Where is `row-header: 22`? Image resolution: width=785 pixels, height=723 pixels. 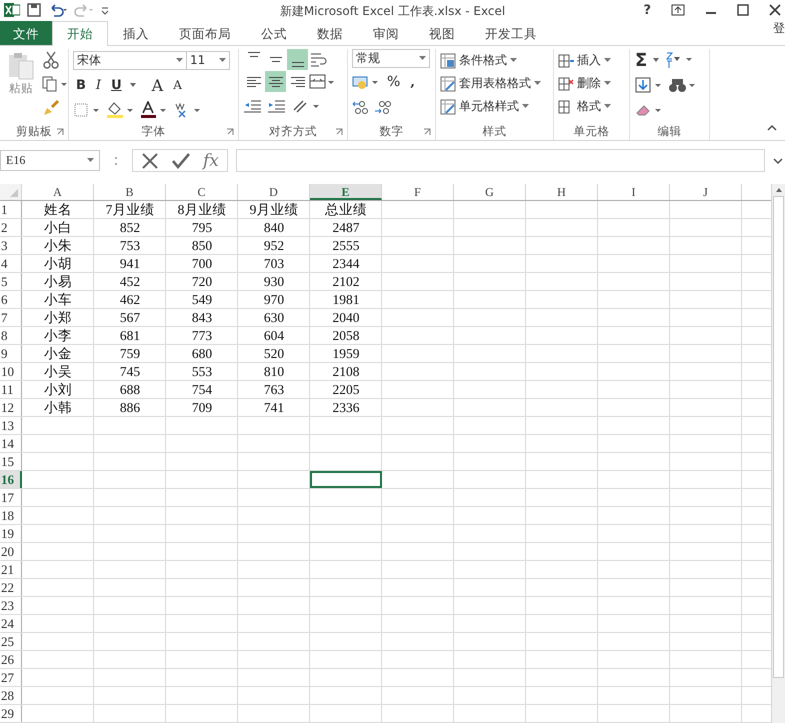 row-header: 22 is located at coordinates (11, 587).